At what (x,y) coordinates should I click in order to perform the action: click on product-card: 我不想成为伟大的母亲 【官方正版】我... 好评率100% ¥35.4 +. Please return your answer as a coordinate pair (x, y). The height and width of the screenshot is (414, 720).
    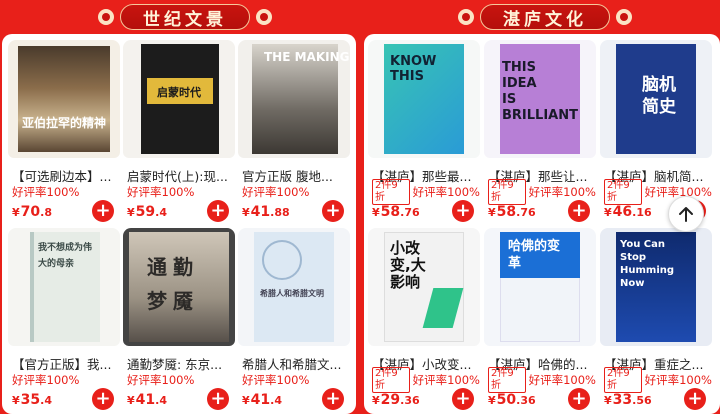
    Looking at the image, I should click on (64, 320).